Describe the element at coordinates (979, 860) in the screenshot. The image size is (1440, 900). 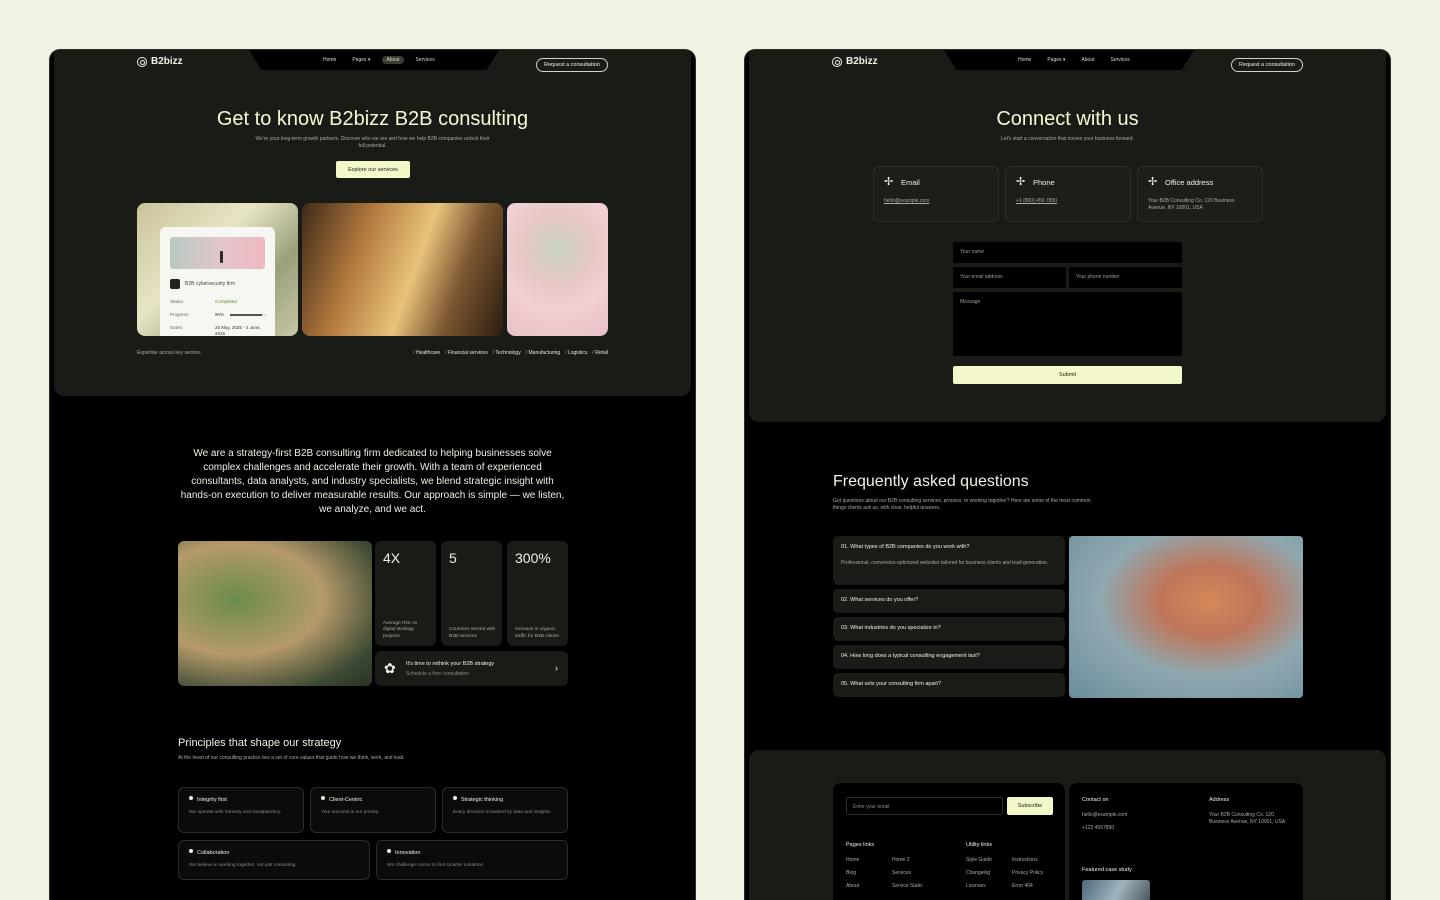
I see `footer-link: Style Guide` at that location.